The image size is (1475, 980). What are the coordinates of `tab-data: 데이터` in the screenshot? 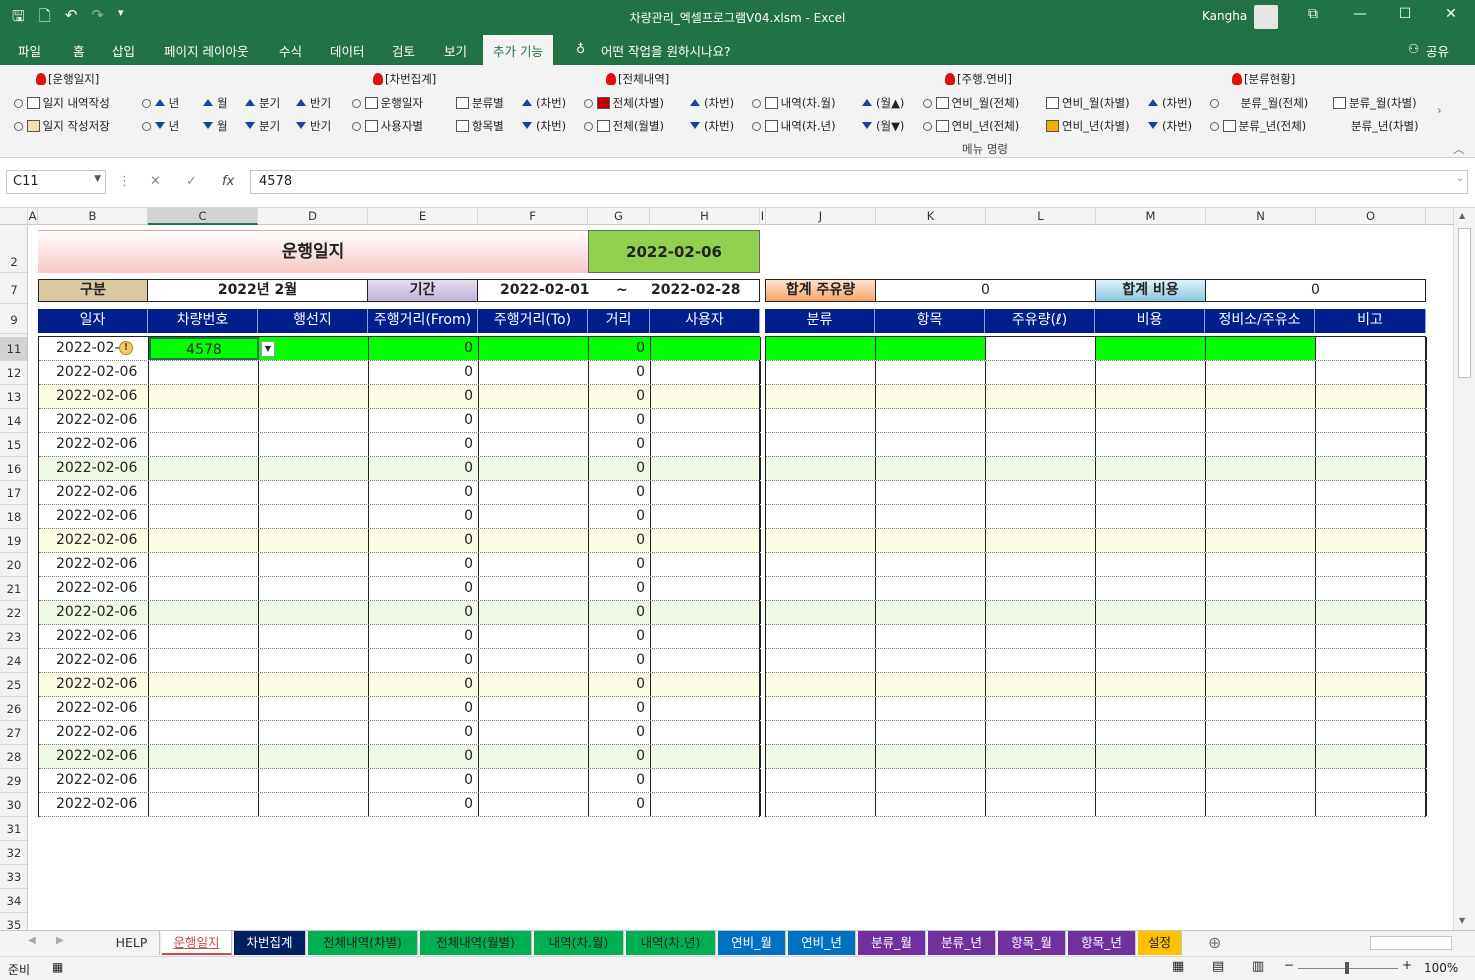 It's located at (347, 50).